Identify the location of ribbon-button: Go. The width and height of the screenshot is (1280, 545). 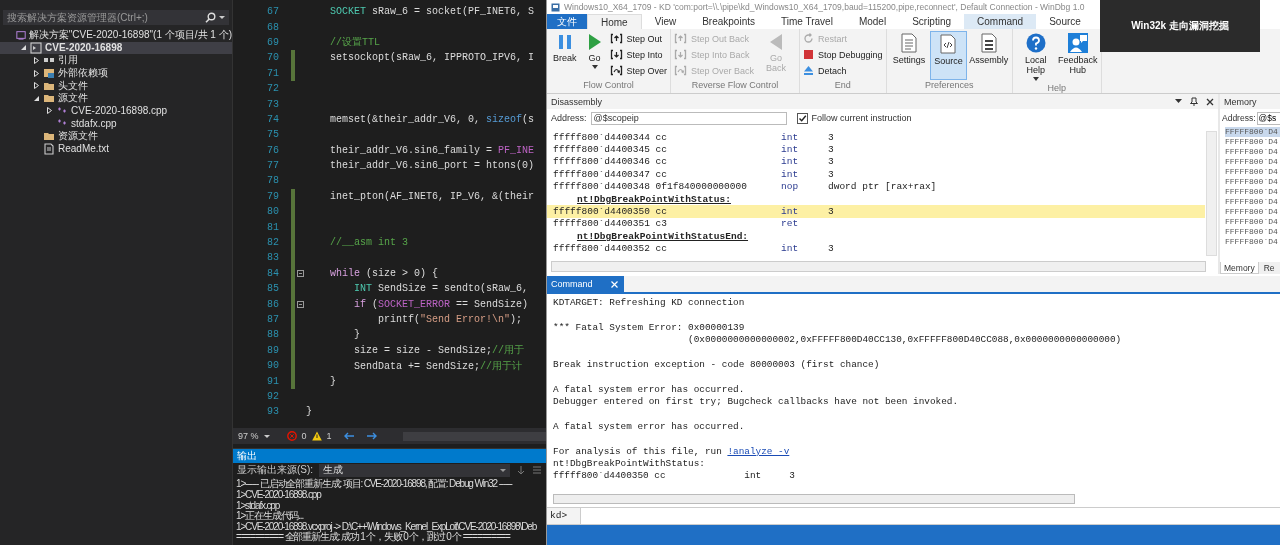
(594, 55).